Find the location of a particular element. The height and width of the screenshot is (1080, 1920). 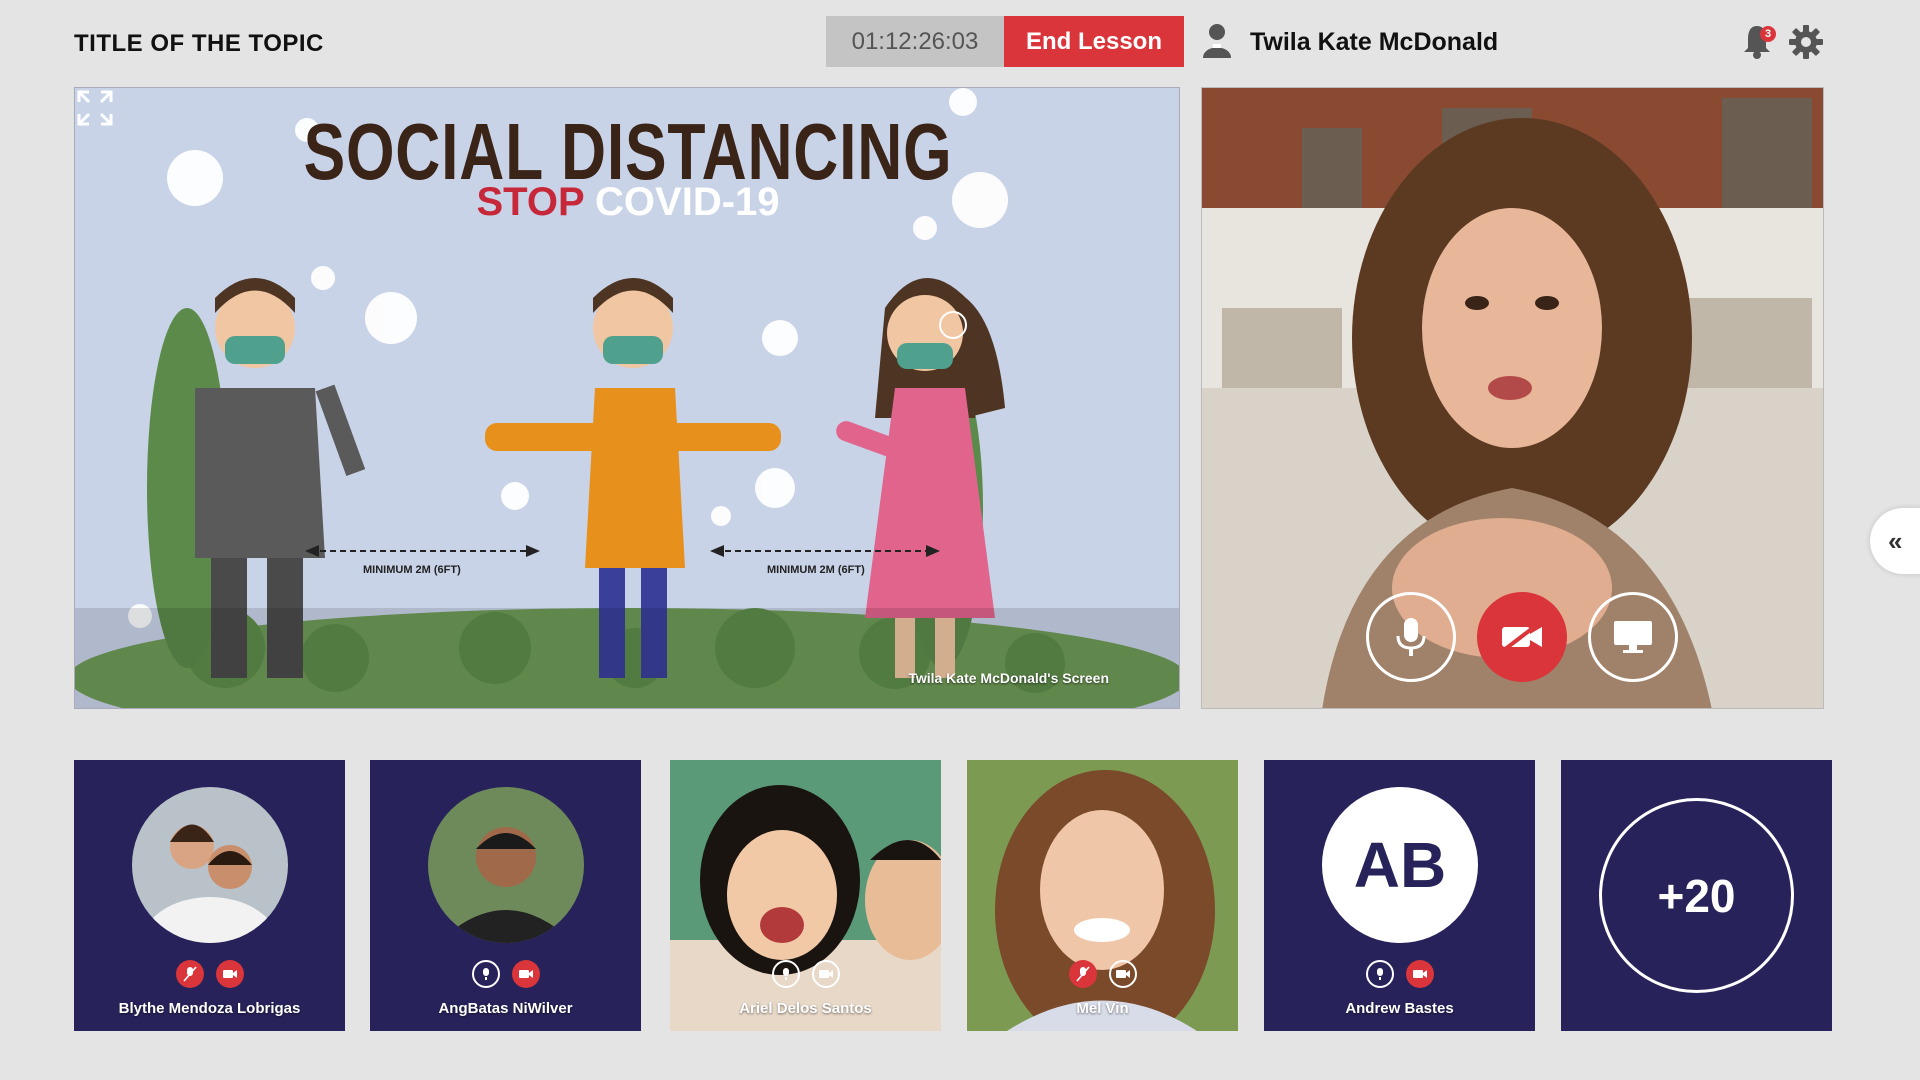

mic-button is located at coordinates (1411, 637).